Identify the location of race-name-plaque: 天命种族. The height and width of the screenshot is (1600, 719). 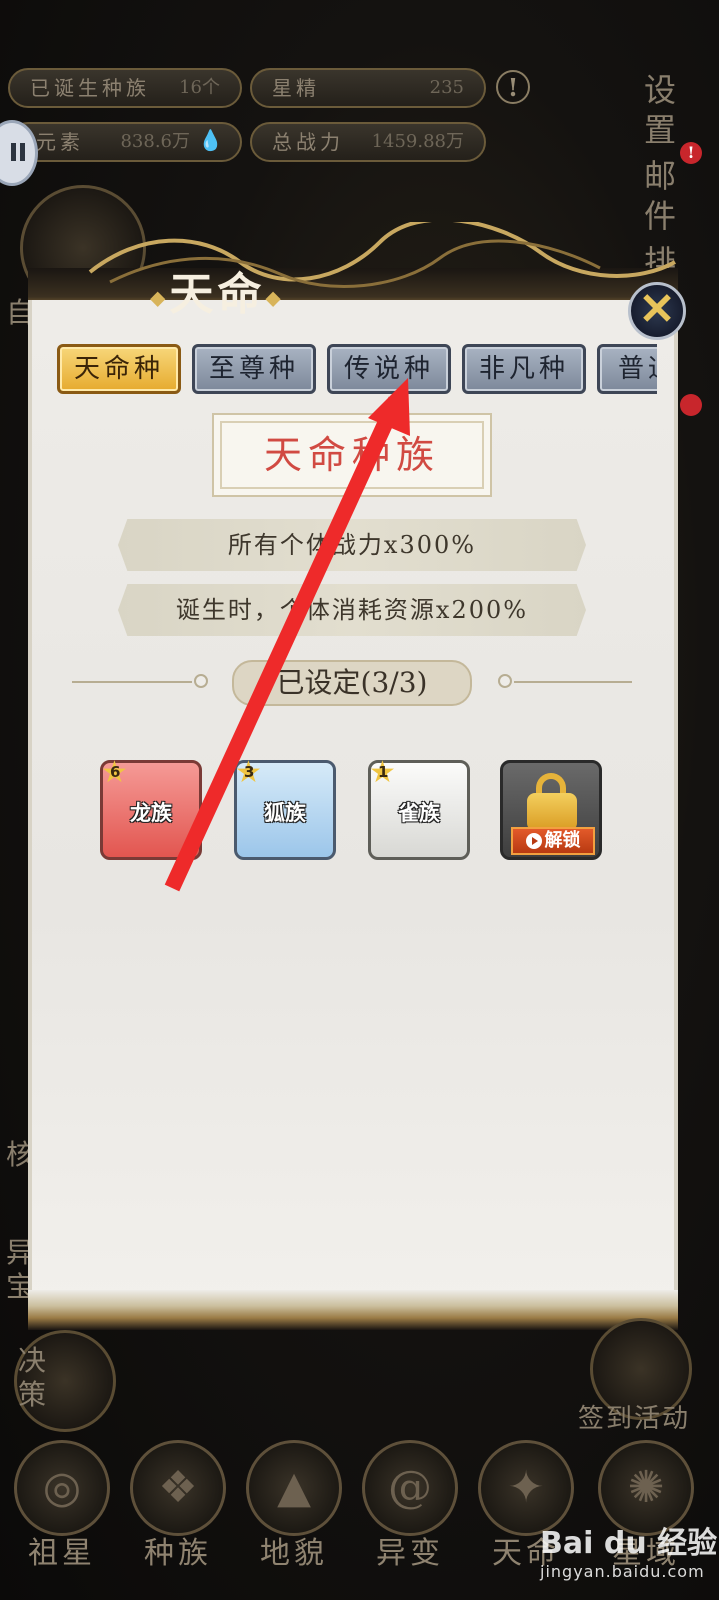
(352, 455).